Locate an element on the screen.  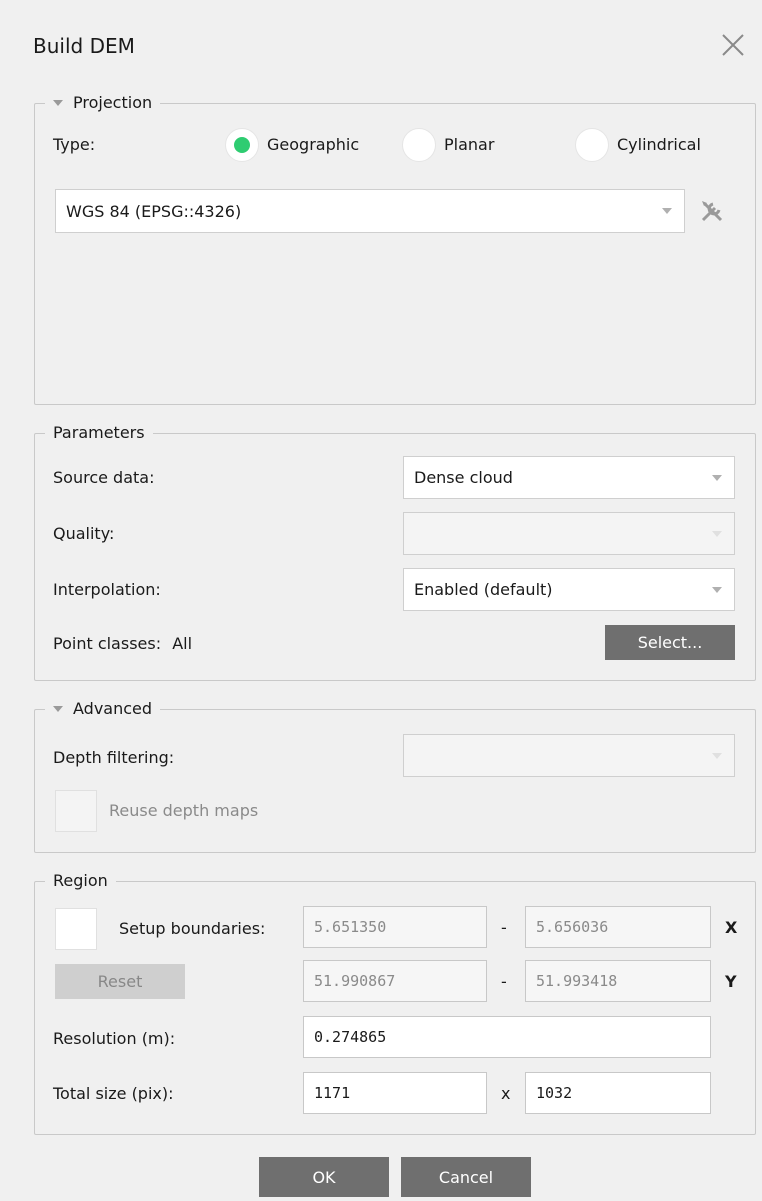
parameters-legend-label: Parameters is located at coordinates (99, 432).